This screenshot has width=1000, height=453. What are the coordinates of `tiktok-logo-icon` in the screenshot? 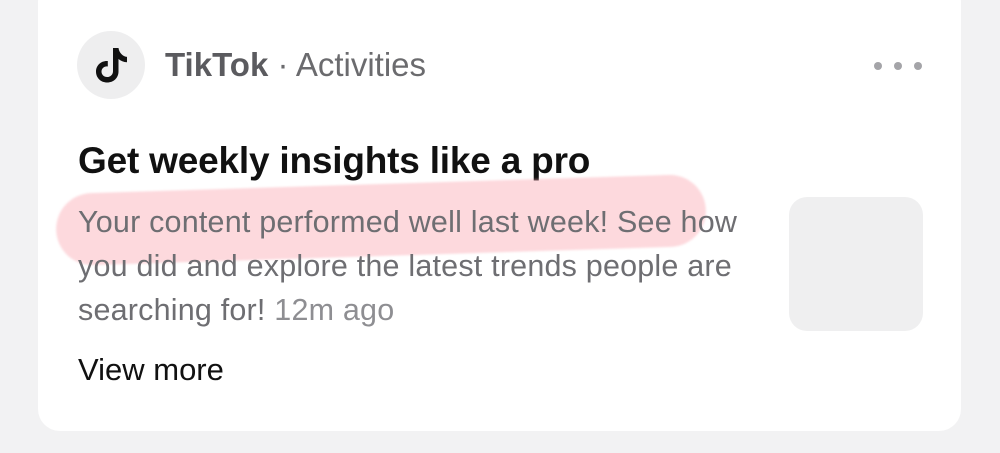 It's located at (111, 65).